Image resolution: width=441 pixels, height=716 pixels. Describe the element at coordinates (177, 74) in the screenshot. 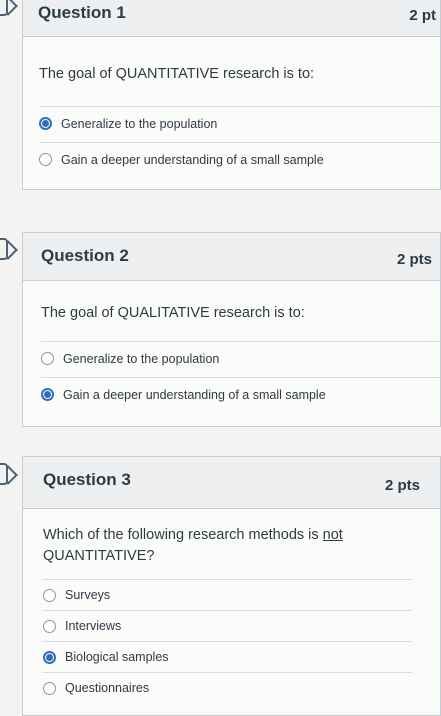

I see `question-1-text: The goal of QUANTITATIVE research is to:` at that location.